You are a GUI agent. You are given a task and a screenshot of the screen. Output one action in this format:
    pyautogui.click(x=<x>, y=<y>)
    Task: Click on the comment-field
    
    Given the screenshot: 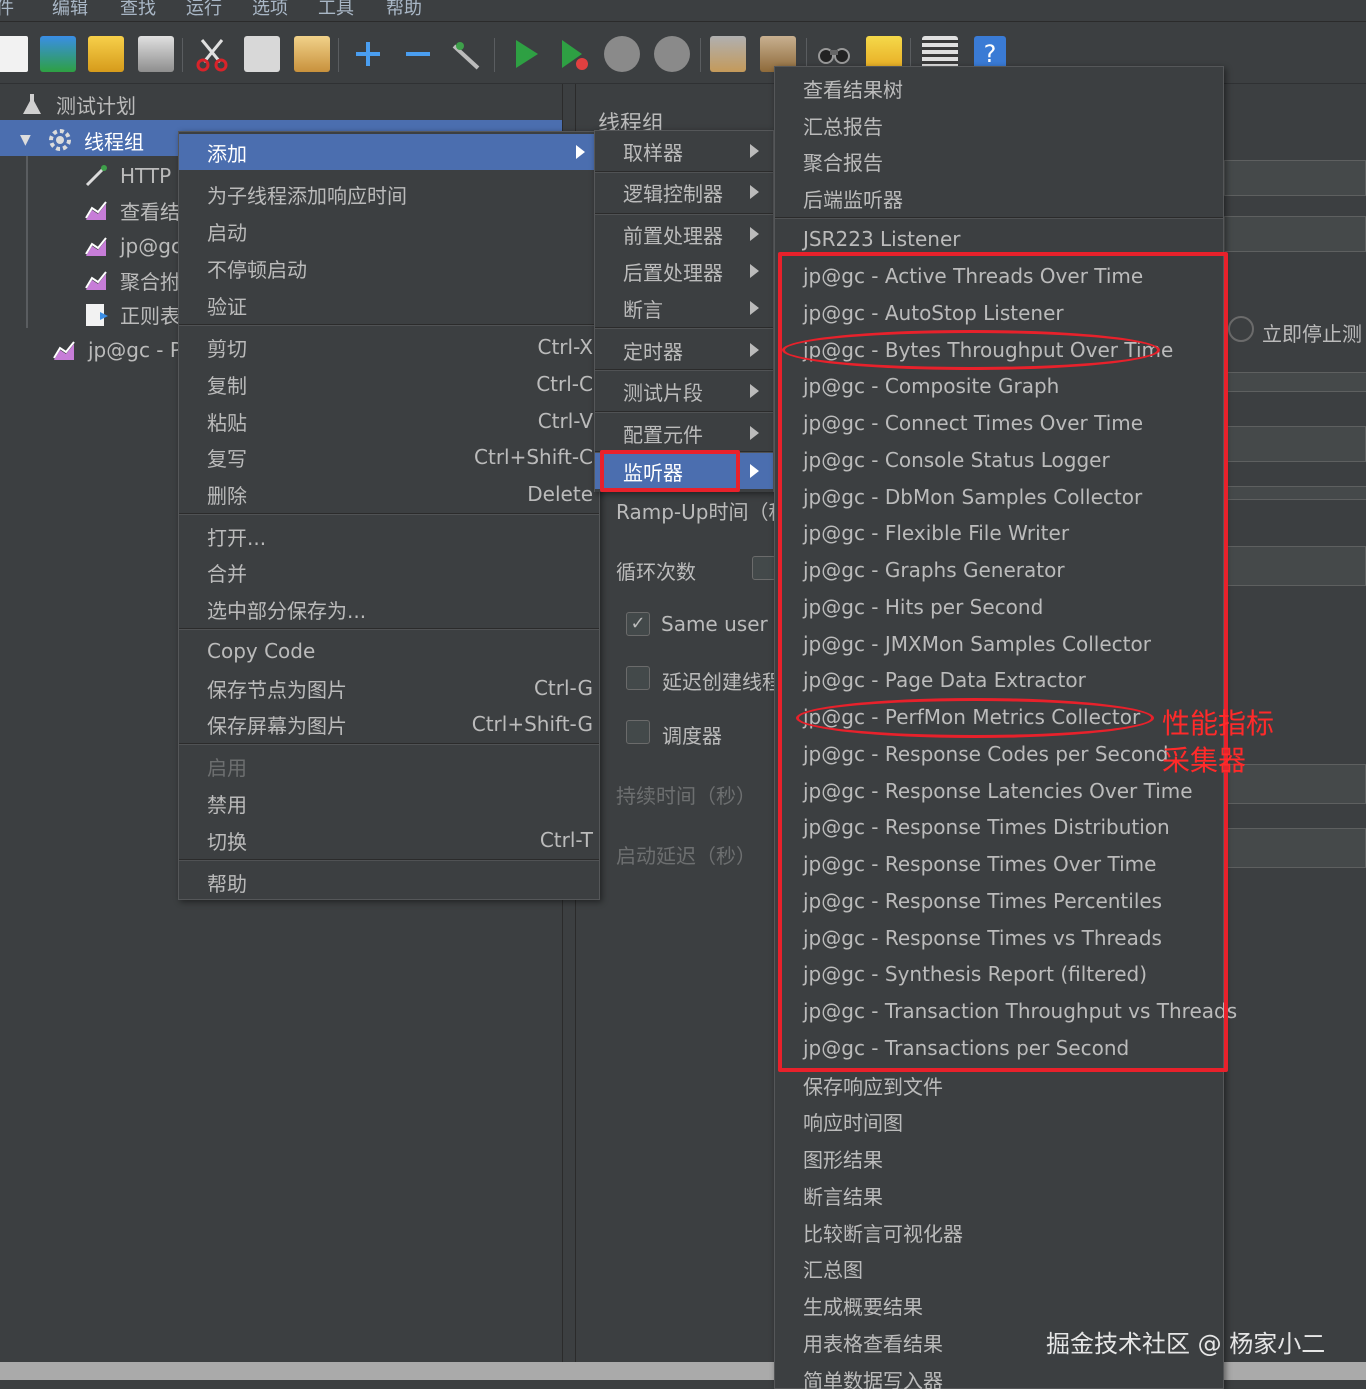 What is the action you would take?
    pyautogui.click(x=1295, y=234)
    